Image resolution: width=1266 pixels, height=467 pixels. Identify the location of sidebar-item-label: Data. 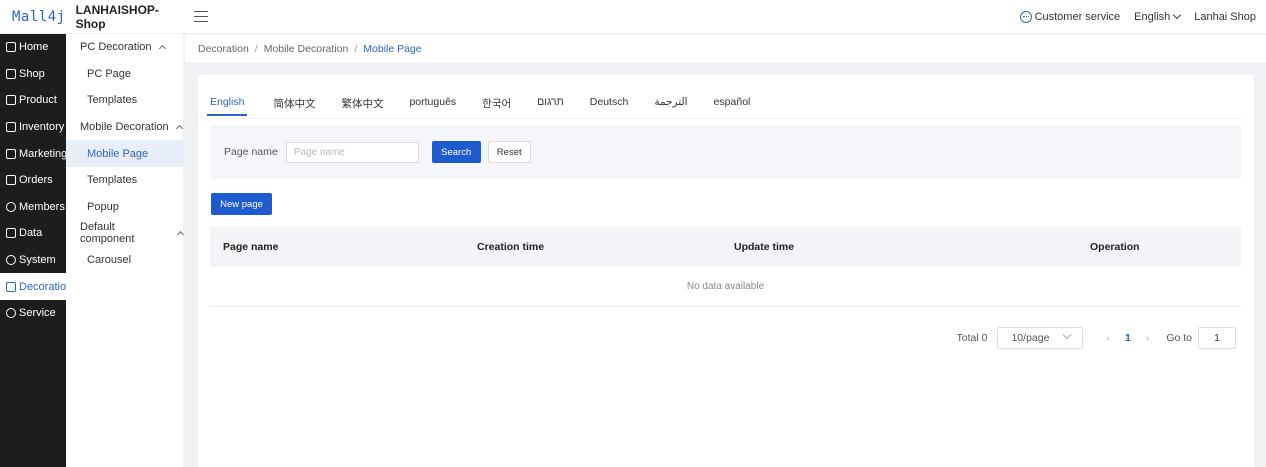
(31, 233).